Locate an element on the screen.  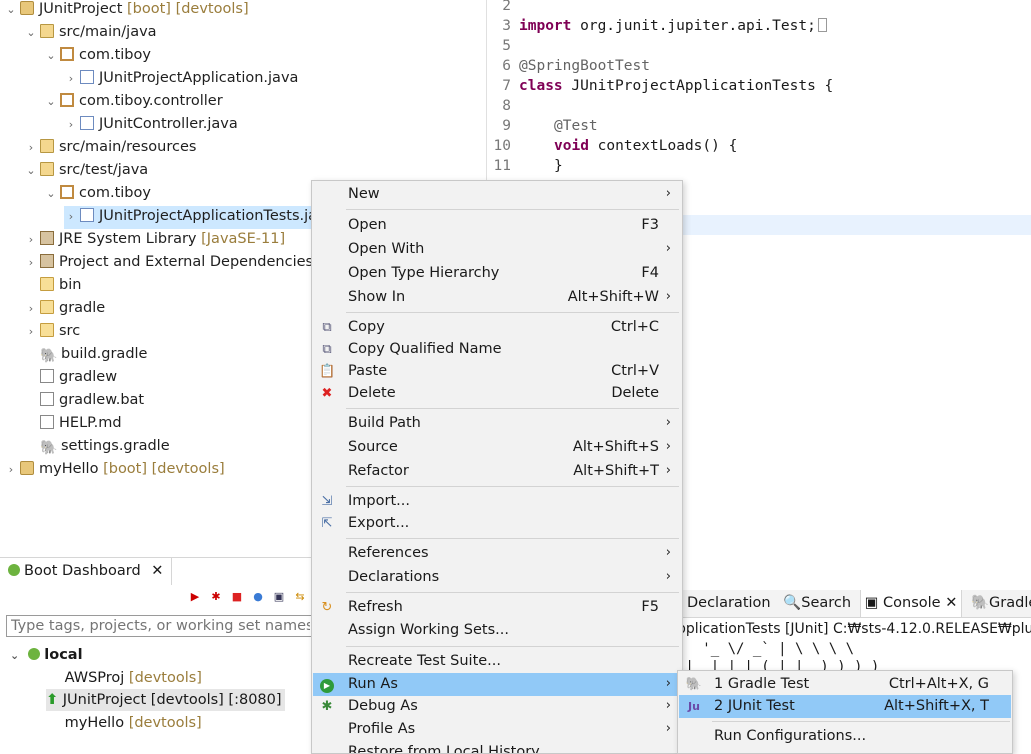
menu-item-open-type-hierarchy: Open Type Hierarchy F4 is located at coordinates (497, 273).